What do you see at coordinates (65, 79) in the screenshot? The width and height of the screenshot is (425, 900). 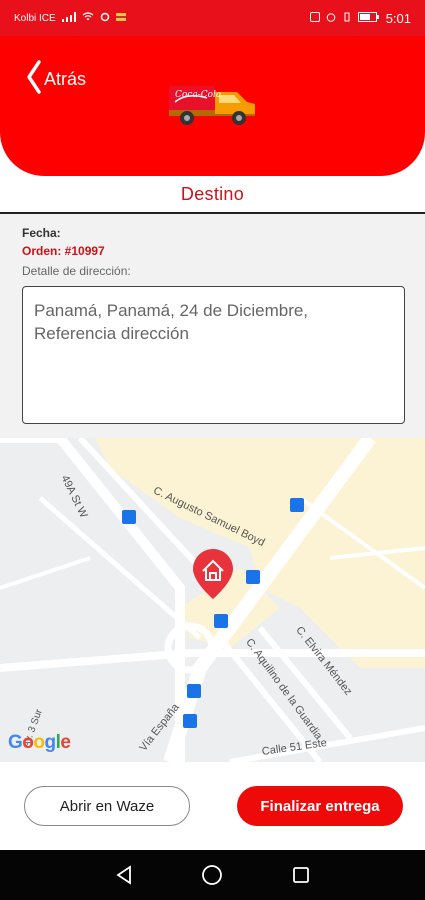 I see `back-label: Atrás` at bounding box center [65, 79].